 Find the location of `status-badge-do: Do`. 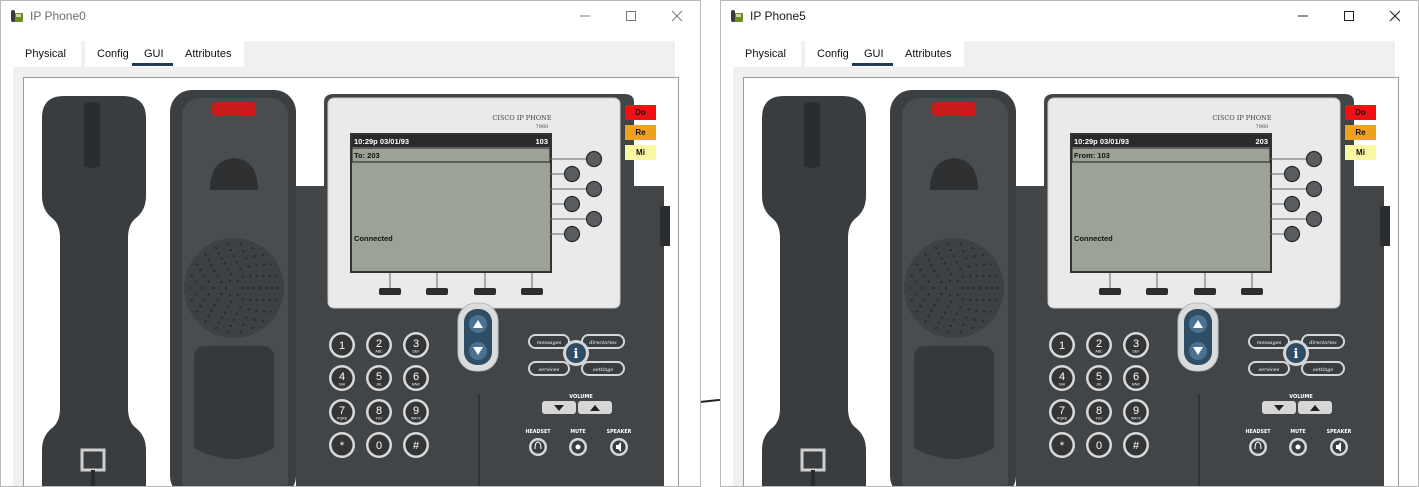

status-badge-do: Do is located at coordinates (1360, 112).